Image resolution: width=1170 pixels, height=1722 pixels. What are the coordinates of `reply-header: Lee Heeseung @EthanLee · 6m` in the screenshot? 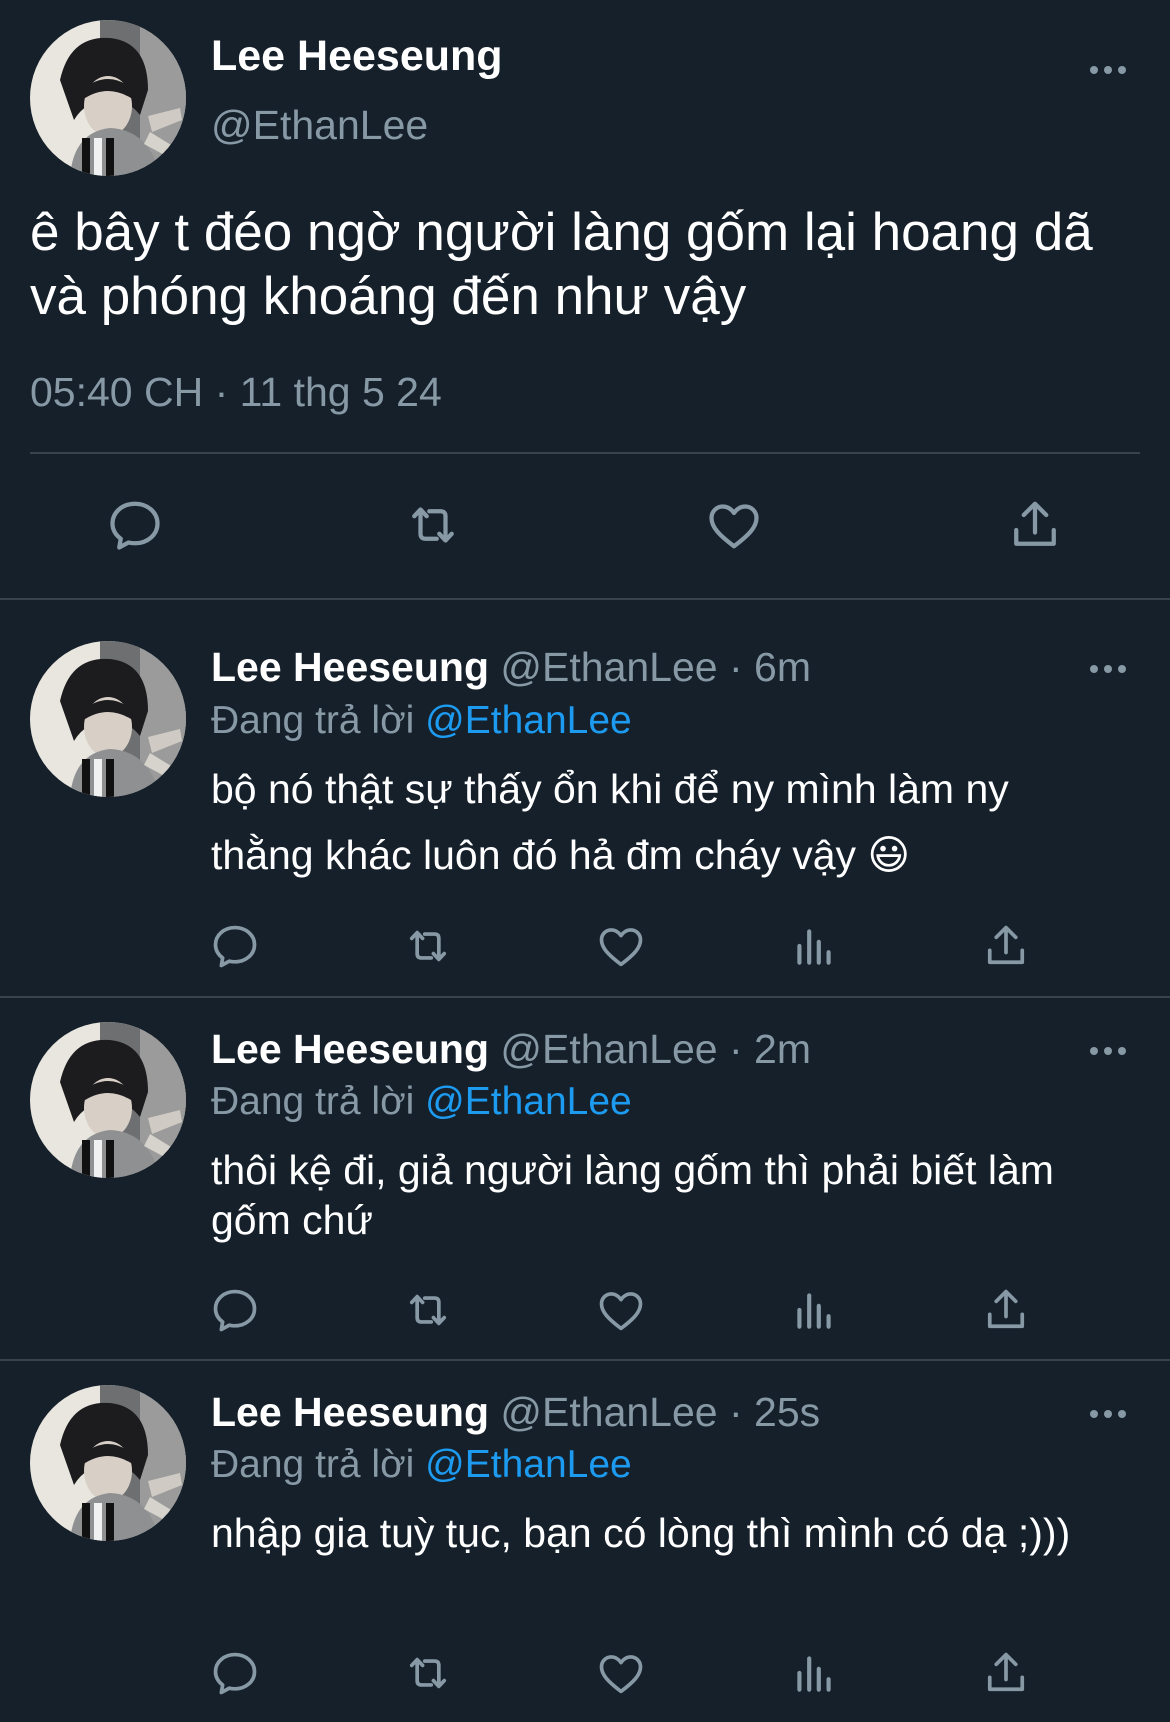 It's located at (511, 667).